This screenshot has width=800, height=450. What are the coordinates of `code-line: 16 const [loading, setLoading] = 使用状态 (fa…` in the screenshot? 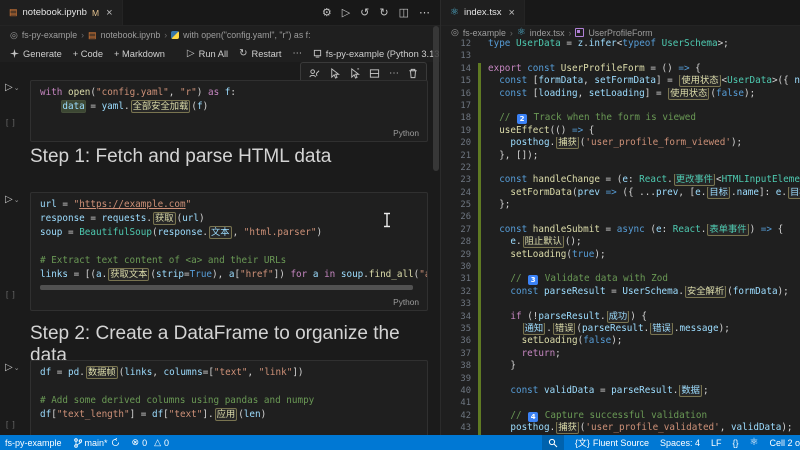 It's located at (620, 93).